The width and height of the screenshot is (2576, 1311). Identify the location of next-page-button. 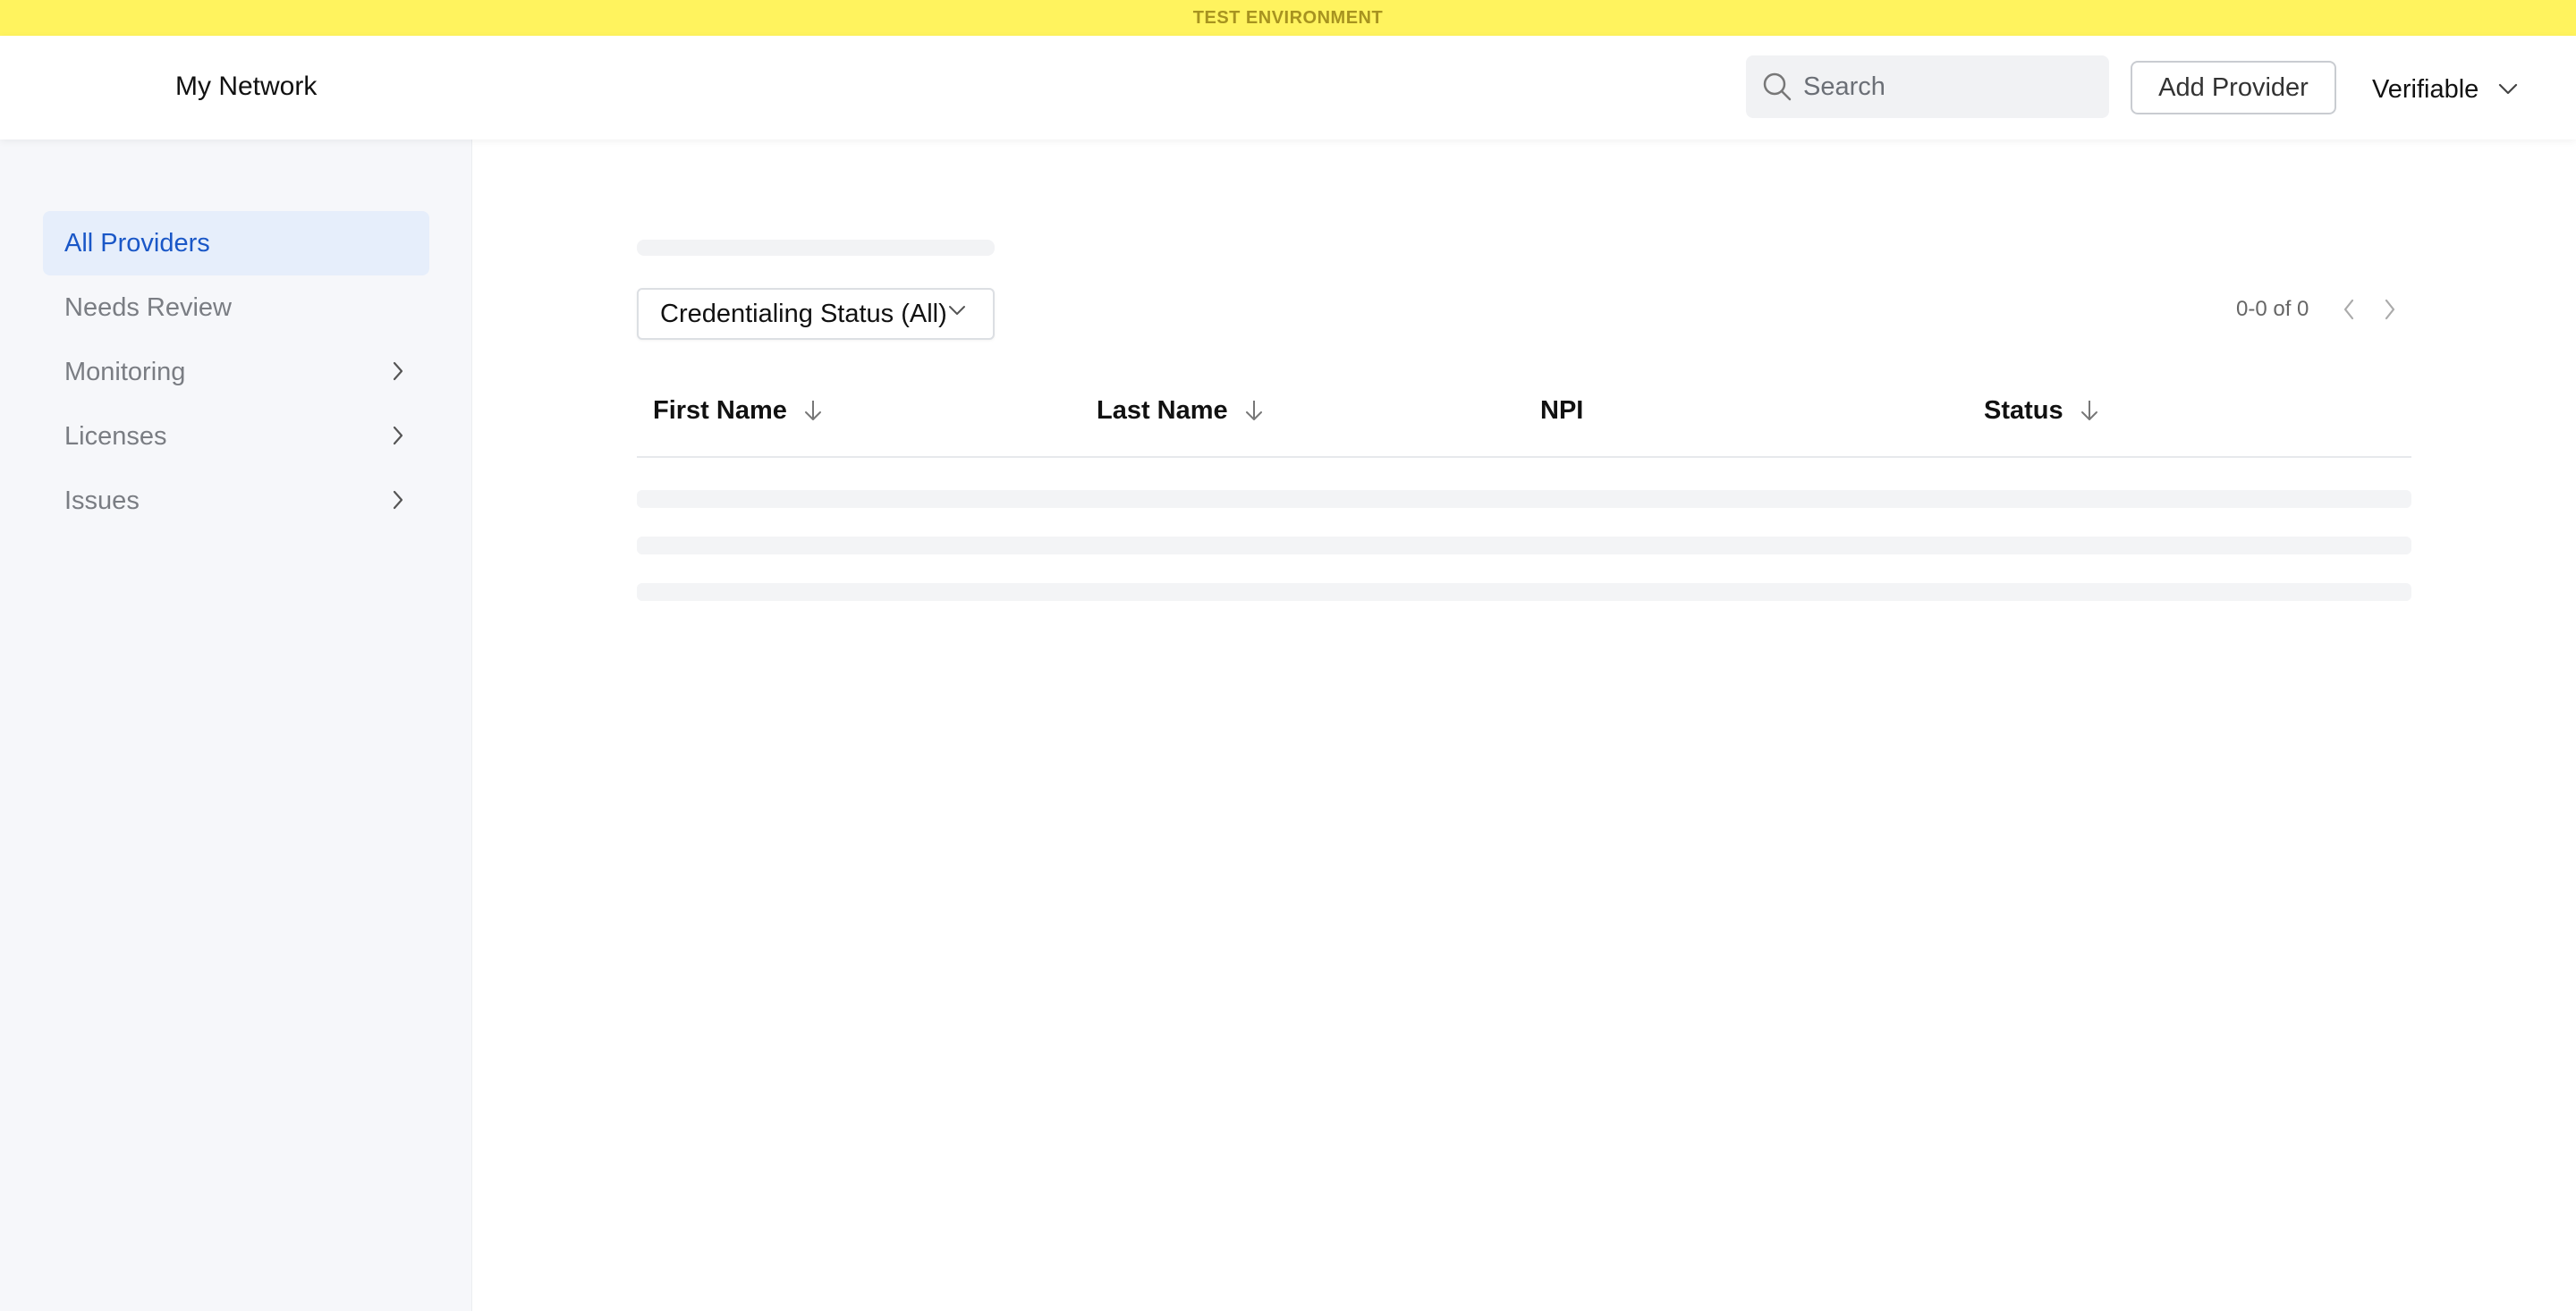
(2390, 311).